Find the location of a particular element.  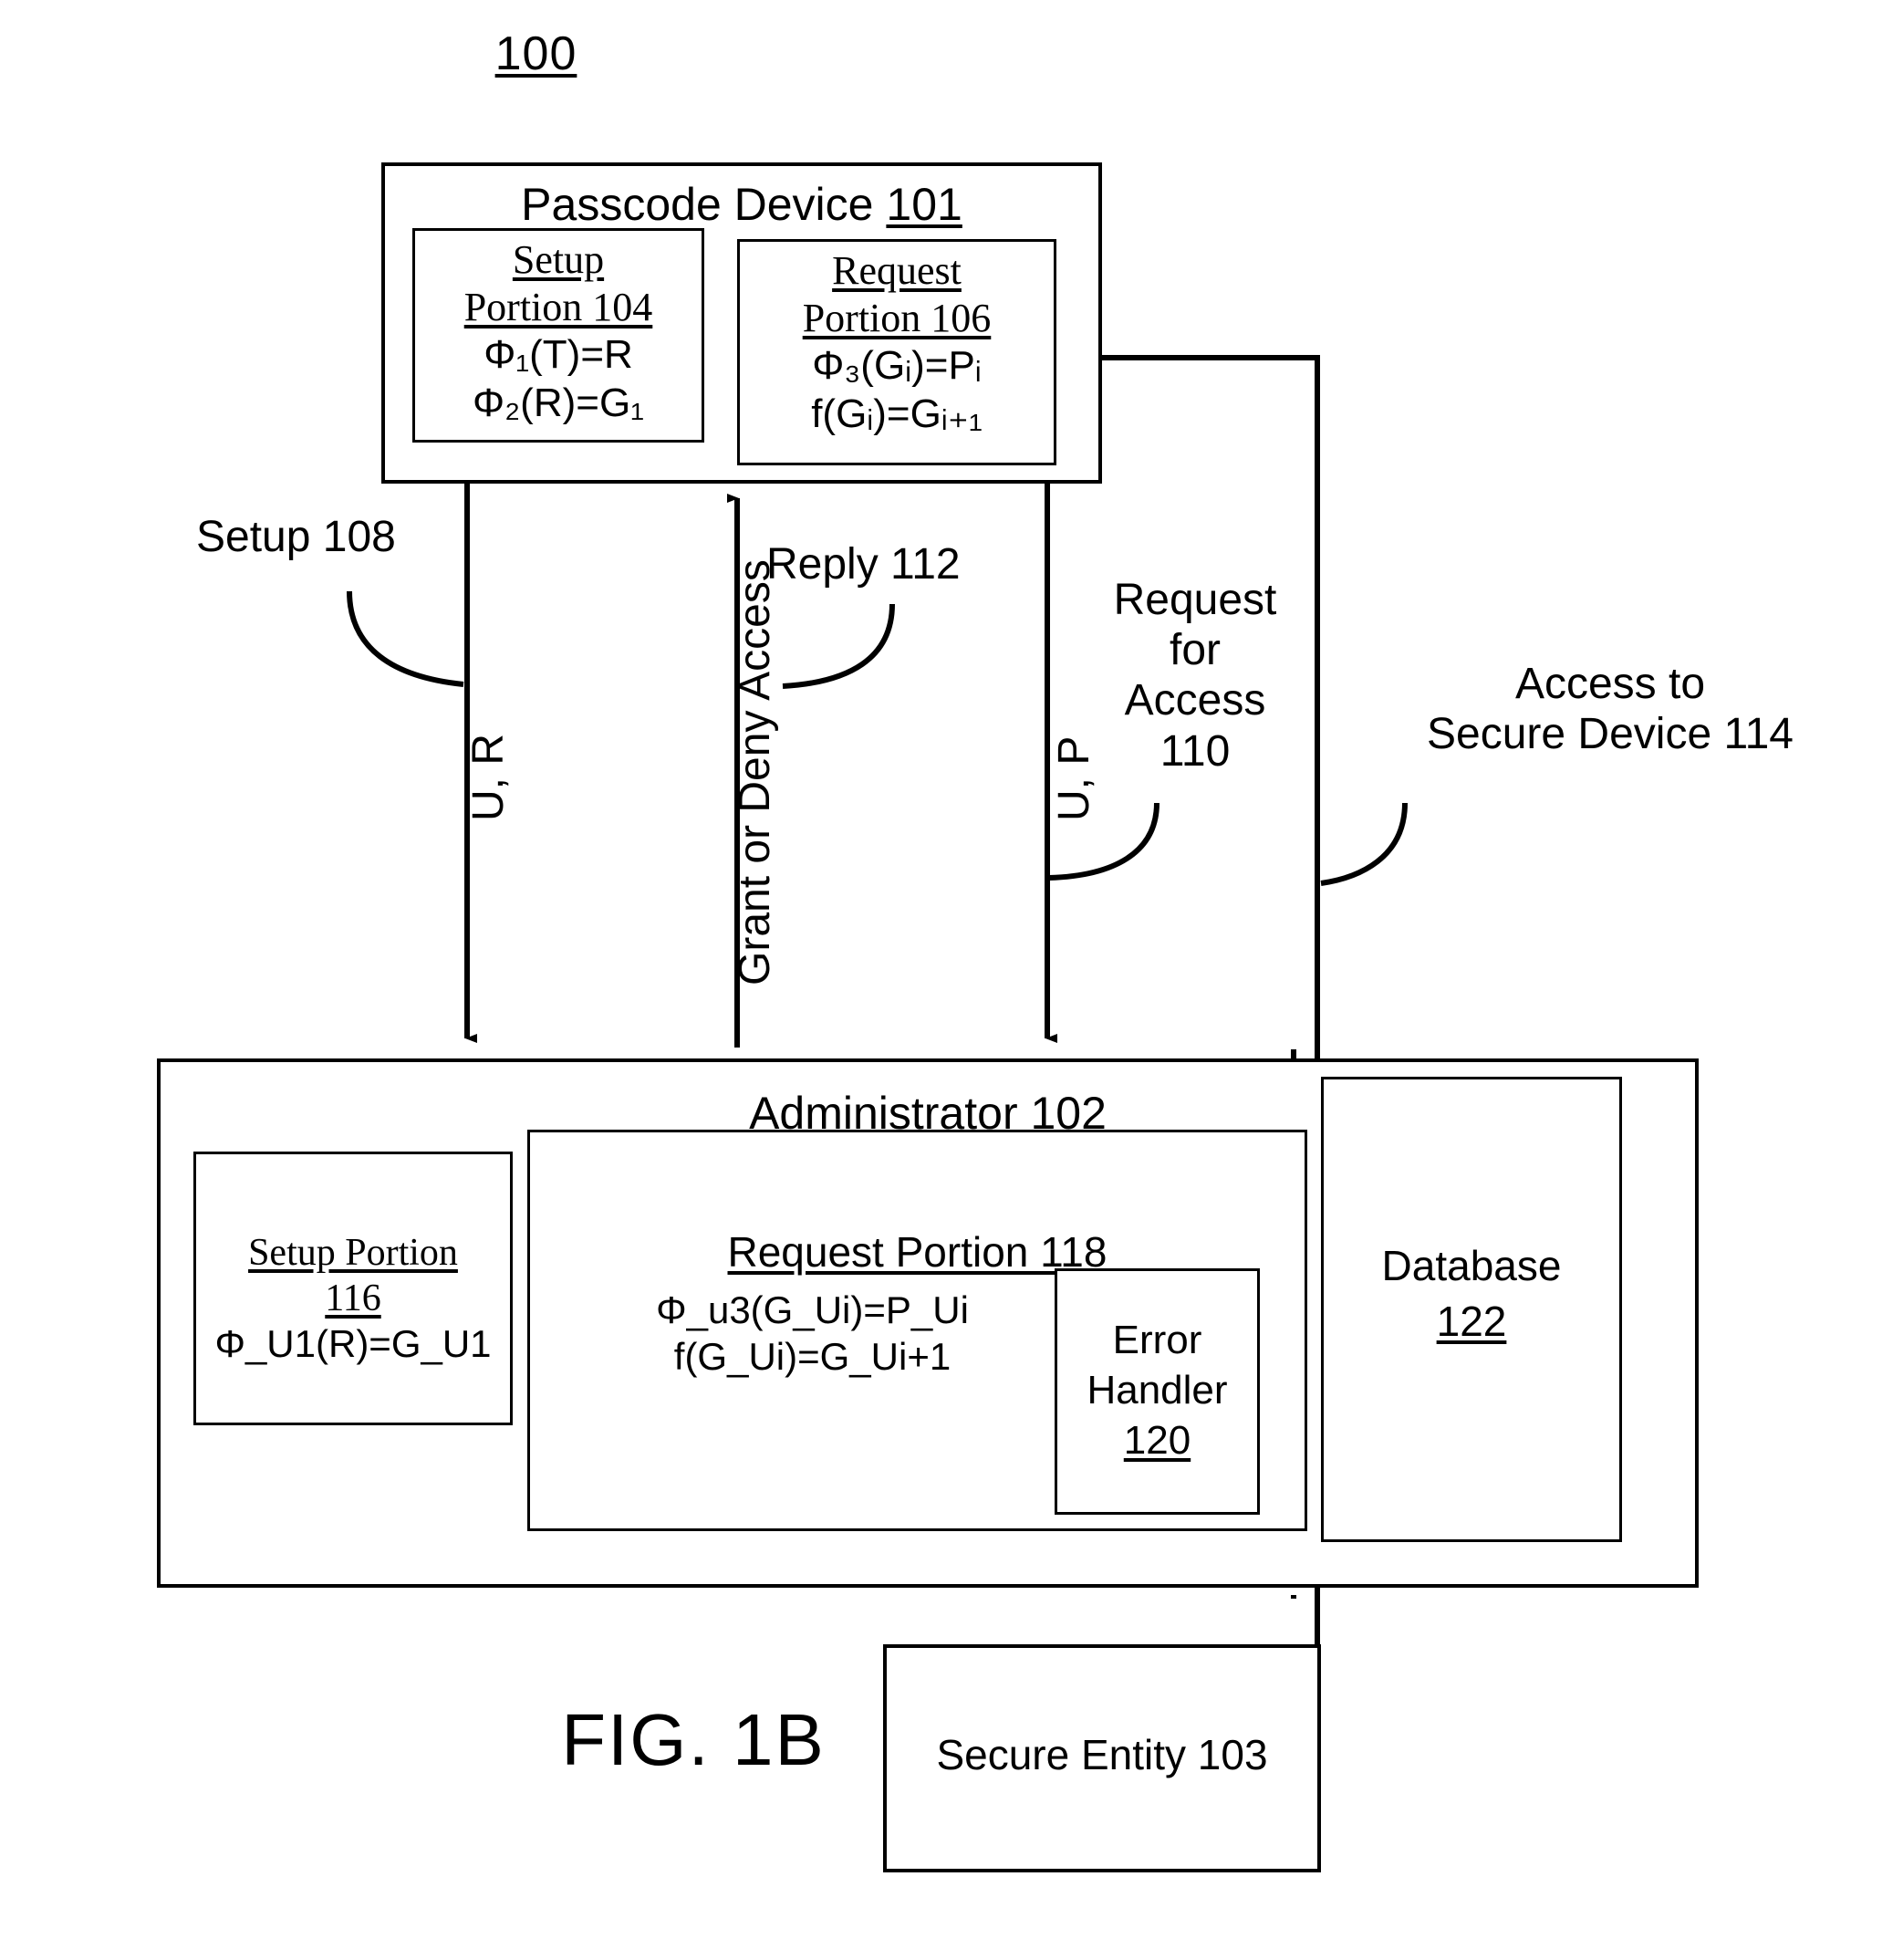

request-portion-106-formula-2: f(Gᵢ)=Gᵢ₊₁ is located at coordinates (897, 414).